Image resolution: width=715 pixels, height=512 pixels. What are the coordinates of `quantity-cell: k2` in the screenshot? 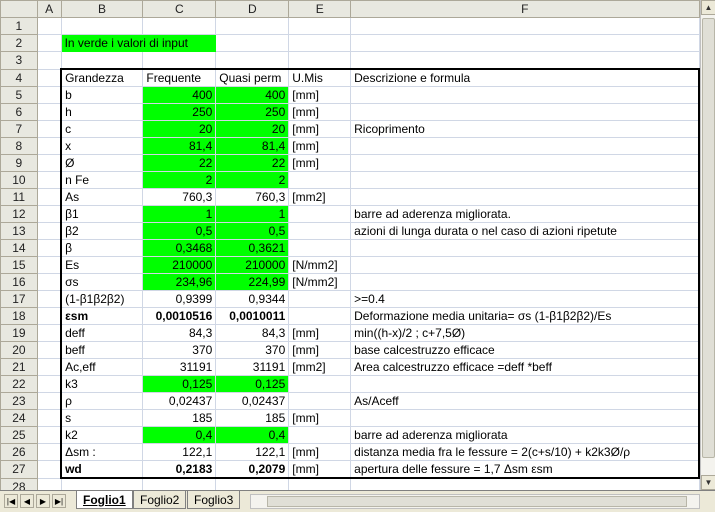 It's located at (102, 435).